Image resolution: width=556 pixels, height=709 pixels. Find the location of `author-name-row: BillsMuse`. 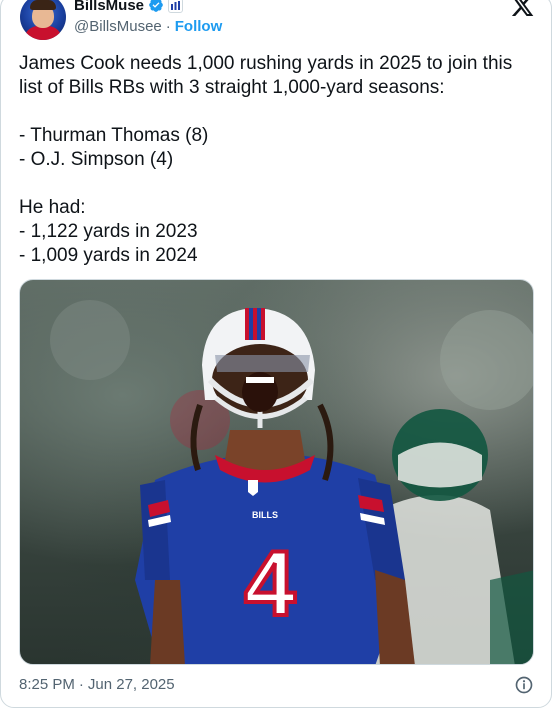

author-name-row: BillsMuse is located at coordinates (129, 7).